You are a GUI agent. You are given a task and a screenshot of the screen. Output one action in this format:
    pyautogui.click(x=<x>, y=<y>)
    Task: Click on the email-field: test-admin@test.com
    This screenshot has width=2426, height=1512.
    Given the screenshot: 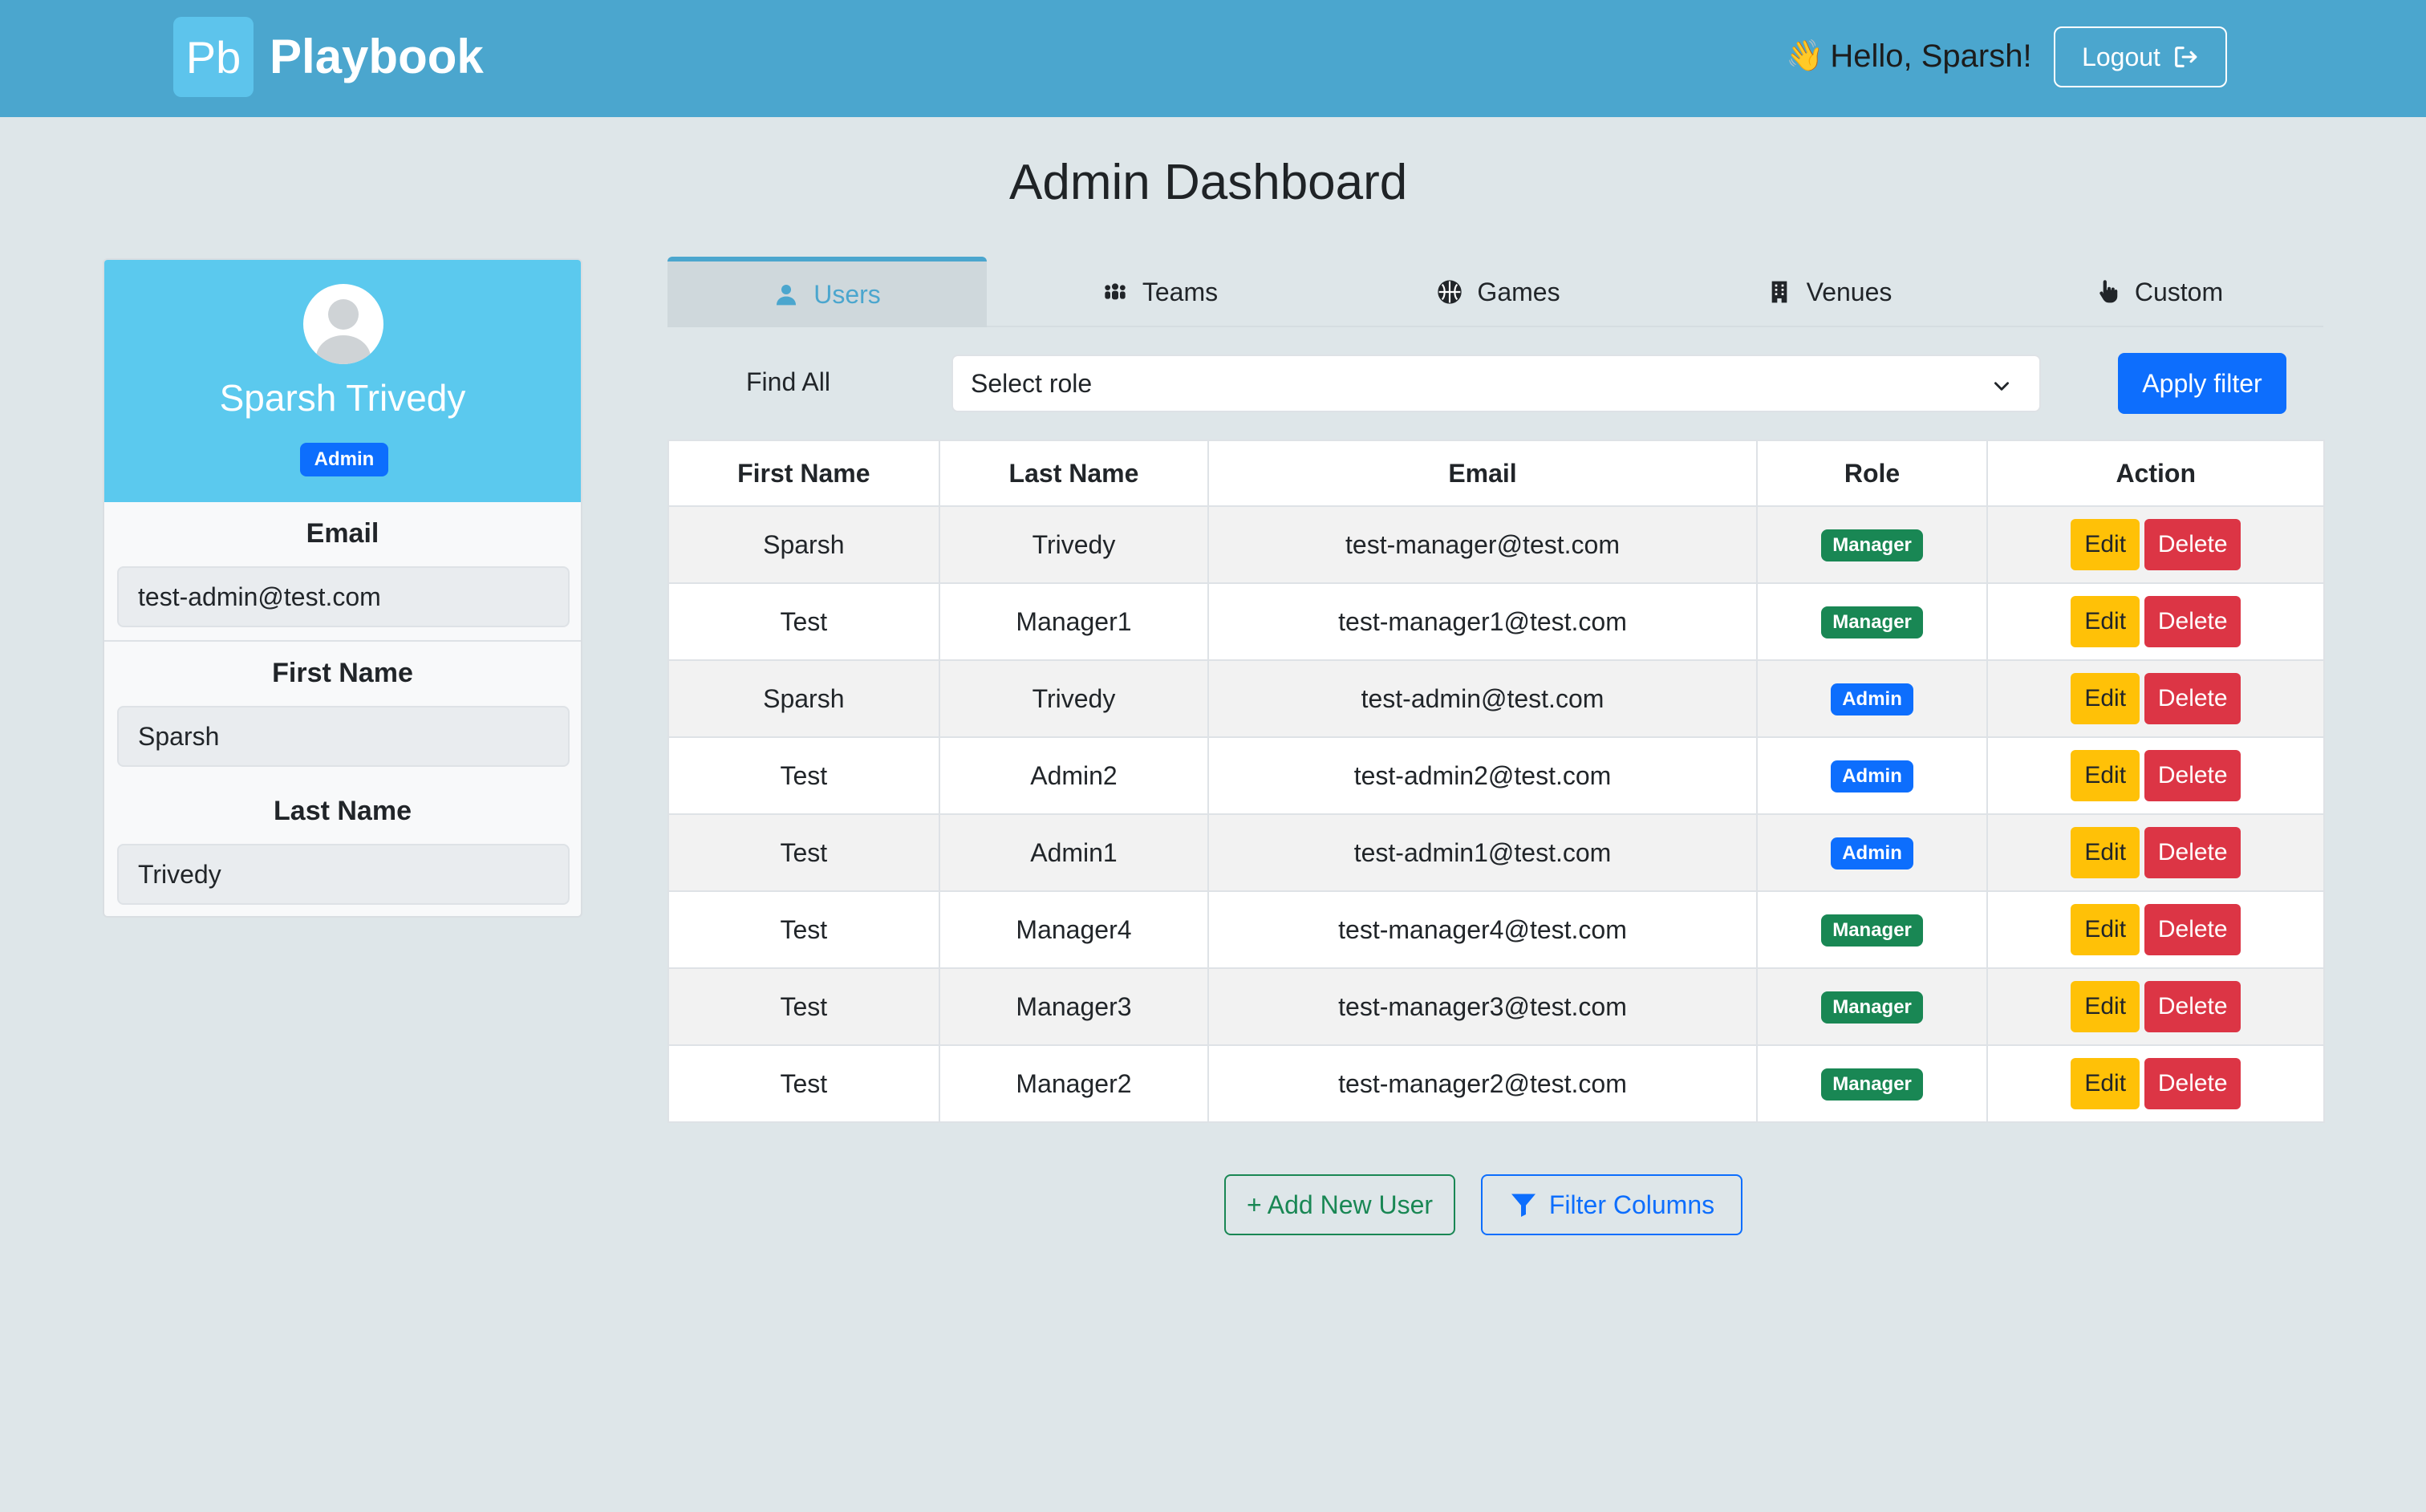 What is the action you would take?
    pyautogui.click(x=343, y=596)
    